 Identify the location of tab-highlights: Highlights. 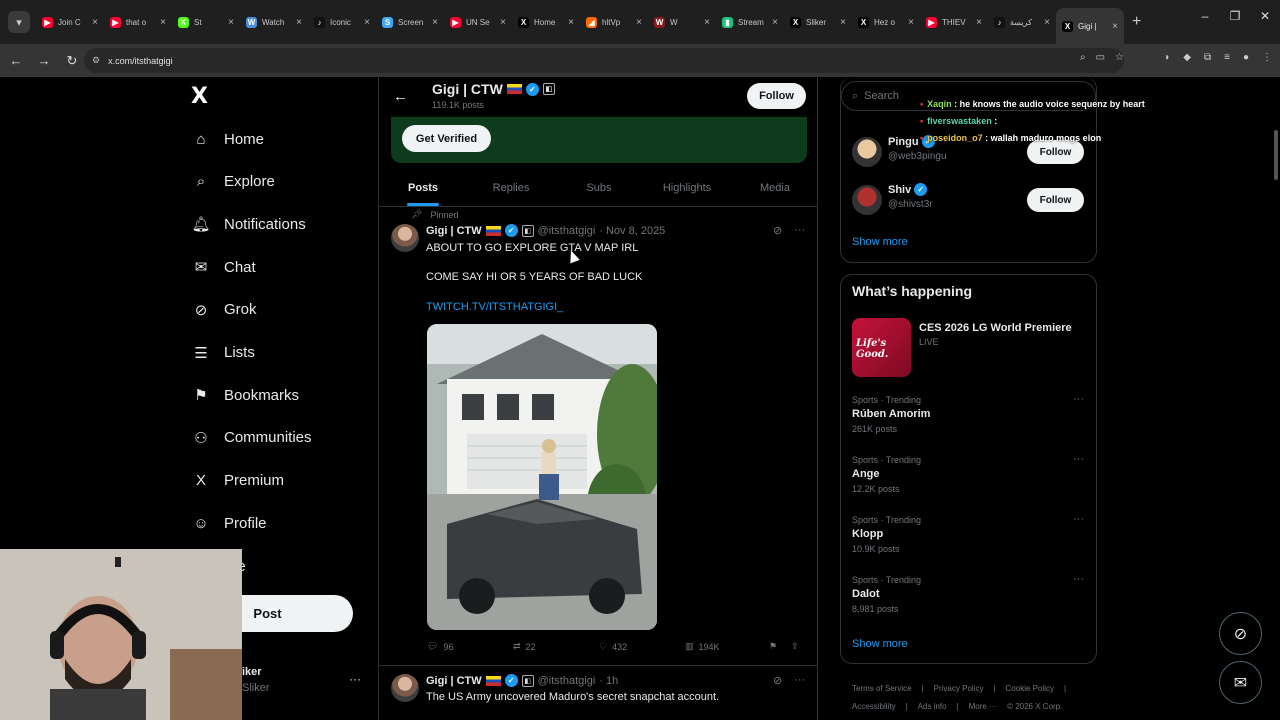
(687, 187).